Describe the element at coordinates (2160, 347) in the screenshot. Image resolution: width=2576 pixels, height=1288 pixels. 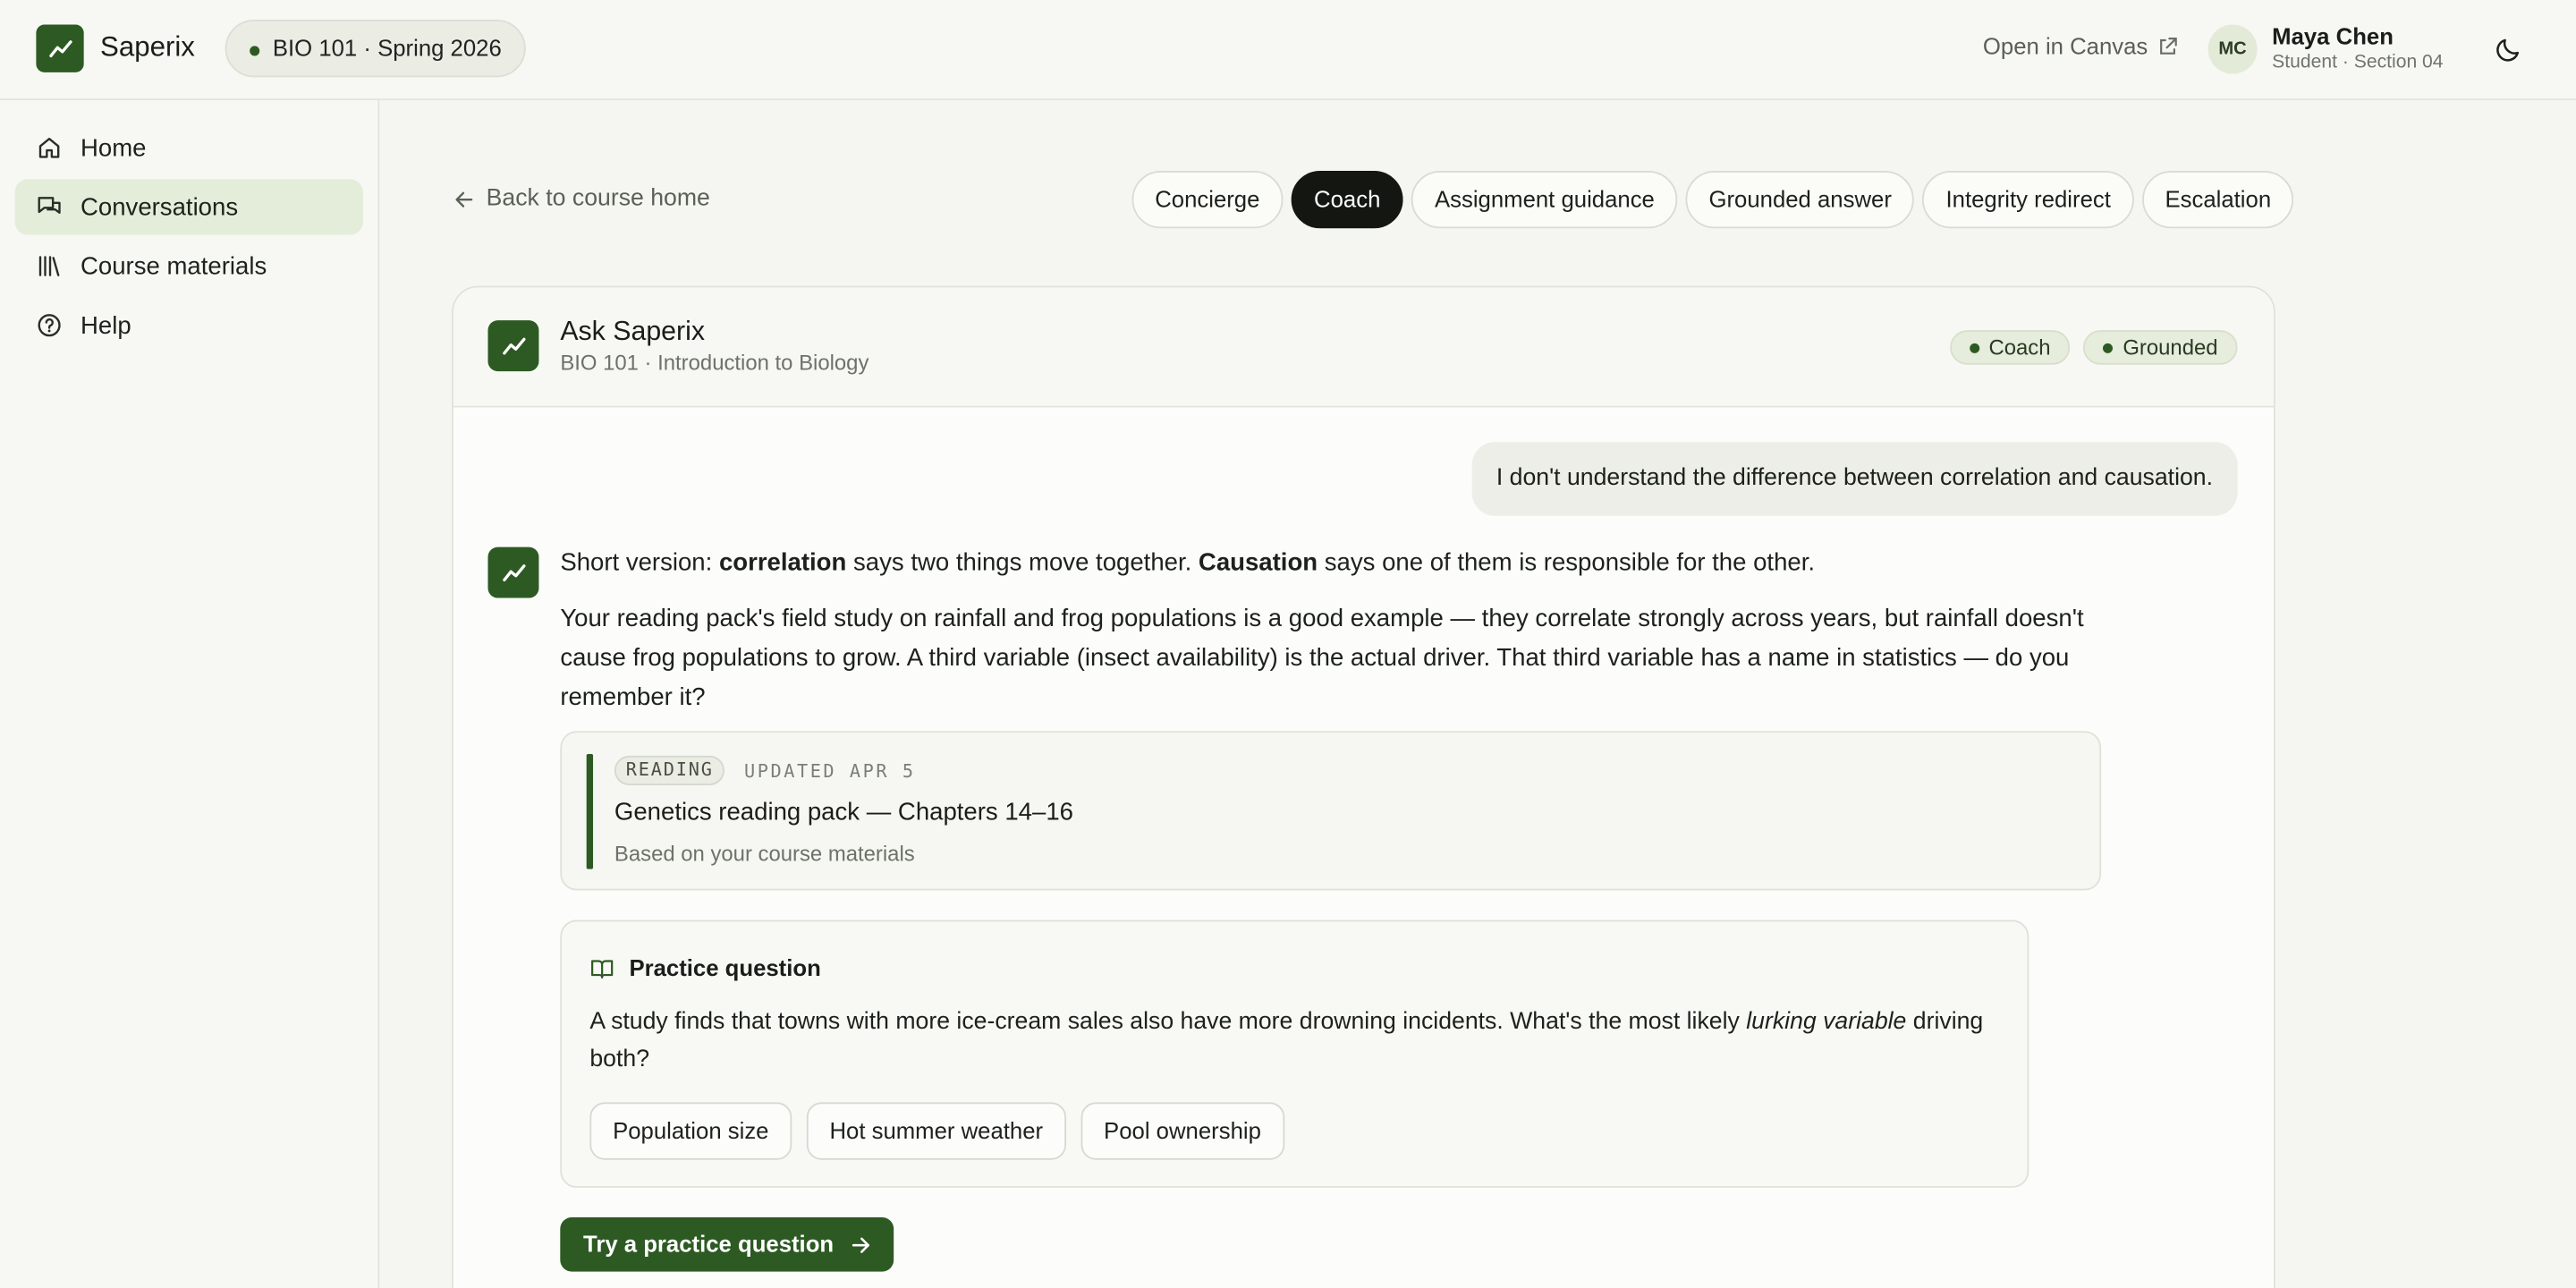
I see `status-badge: Grounded` at that location.